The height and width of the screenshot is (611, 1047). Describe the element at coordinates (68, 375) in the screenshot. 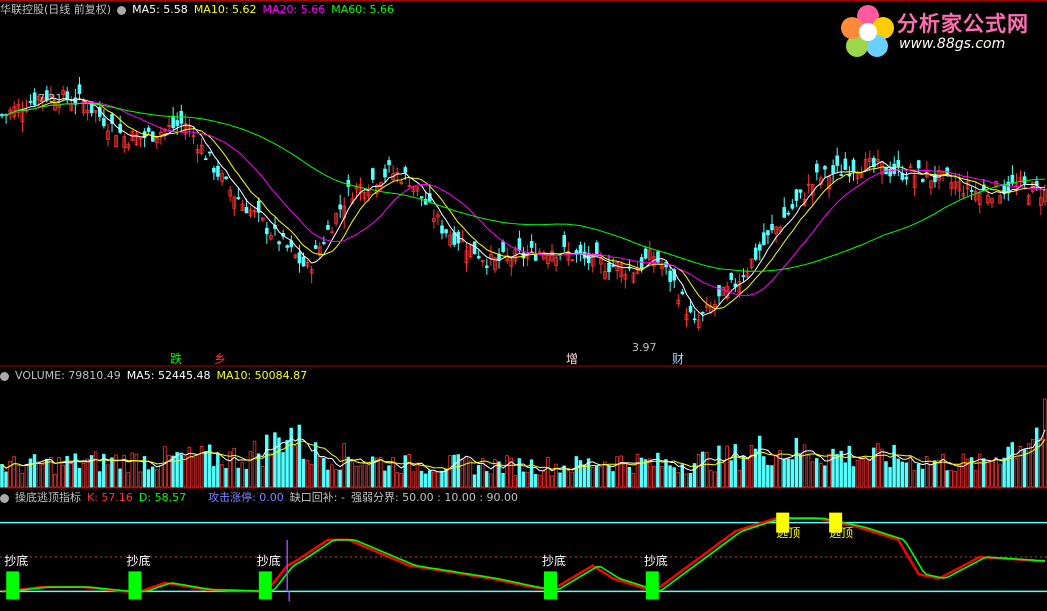

I see `volume-label: VOLUME: 79810.49` at that location.